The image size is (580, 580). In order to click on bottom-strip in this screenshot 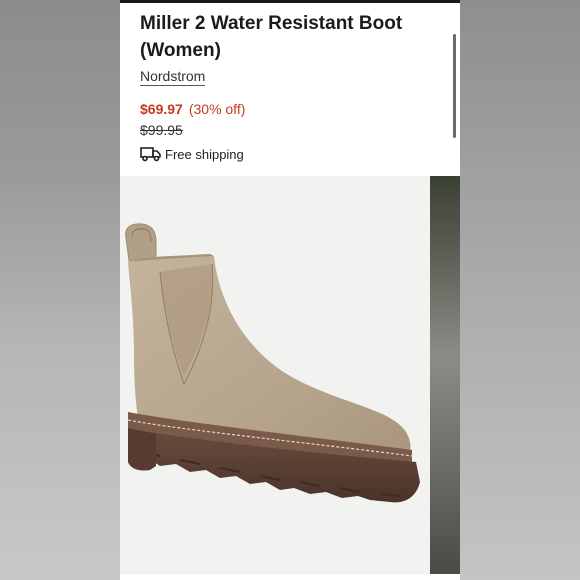, I will do `click(290, 577)`.